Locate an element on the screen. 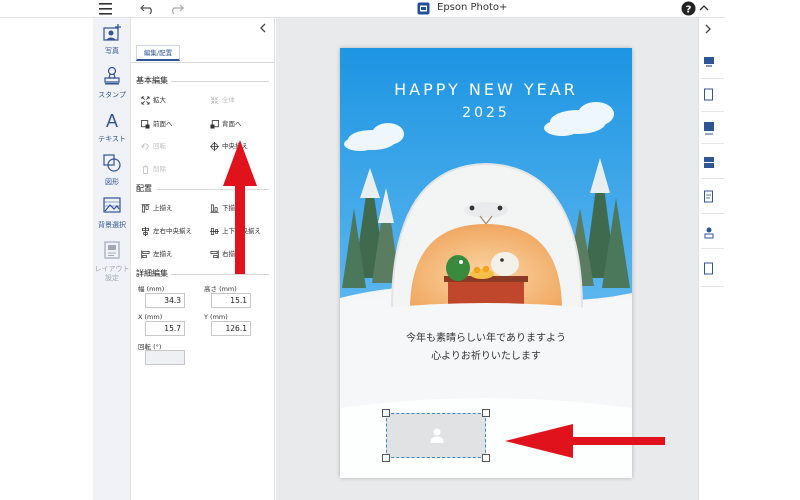  rotate-button: 回転 is located at coordinates (153, 145).